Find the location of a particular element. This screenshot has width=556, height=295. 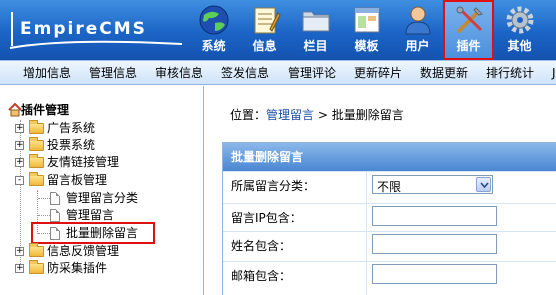

main-nav: 系统 信息 栏目 模板 用户 插件 其他 is located at coordinates (366, 30).